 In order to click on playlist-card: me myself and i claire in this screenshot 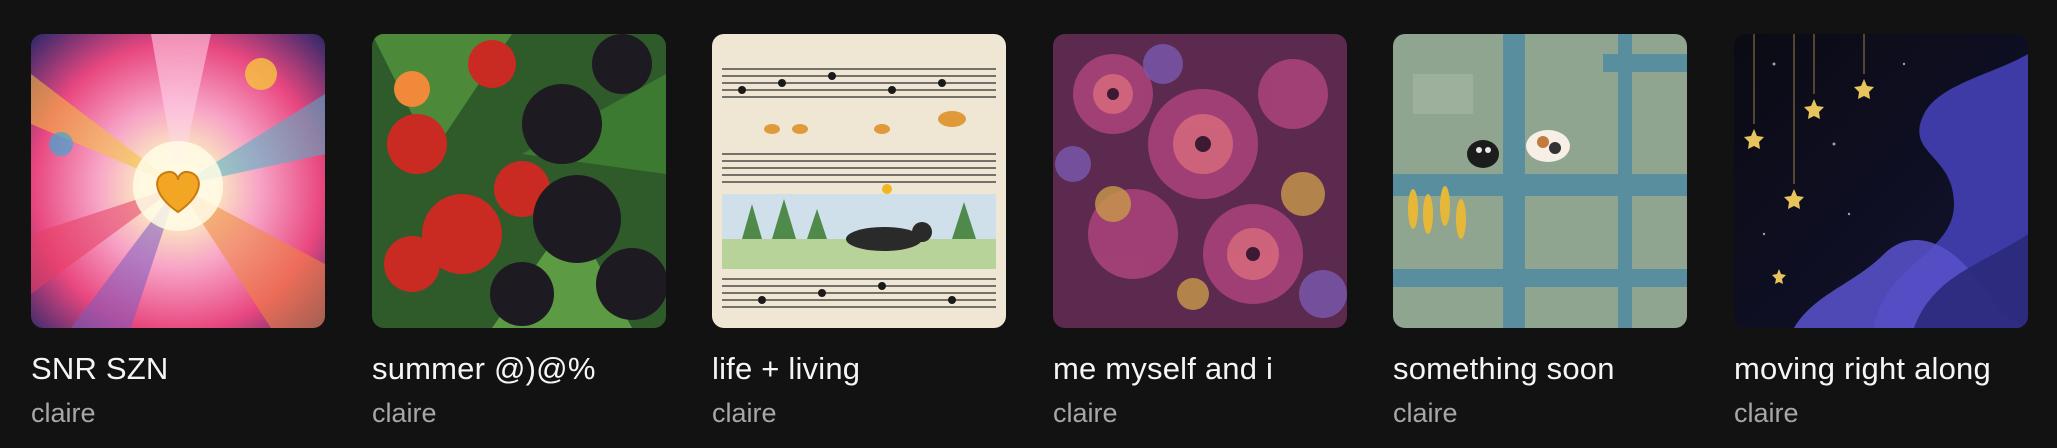, I will do `click(1200, 232)`.